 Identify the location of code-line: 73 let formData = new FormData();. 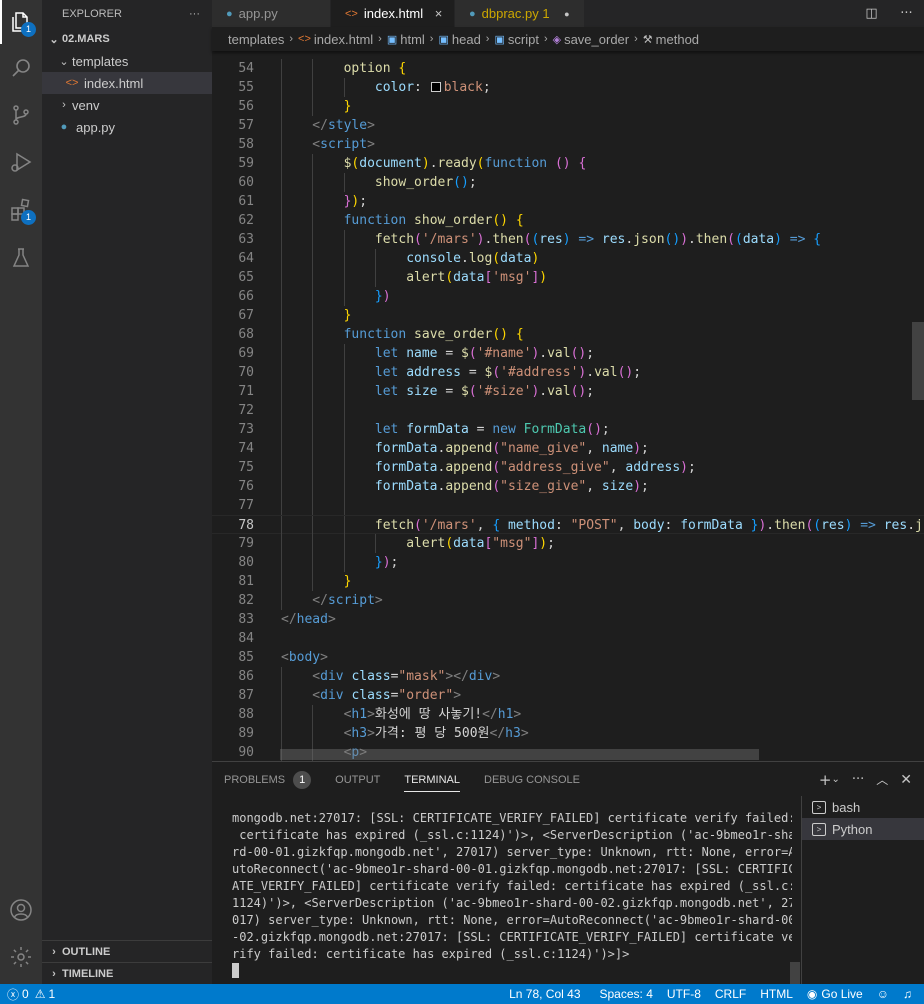
(568, 429).